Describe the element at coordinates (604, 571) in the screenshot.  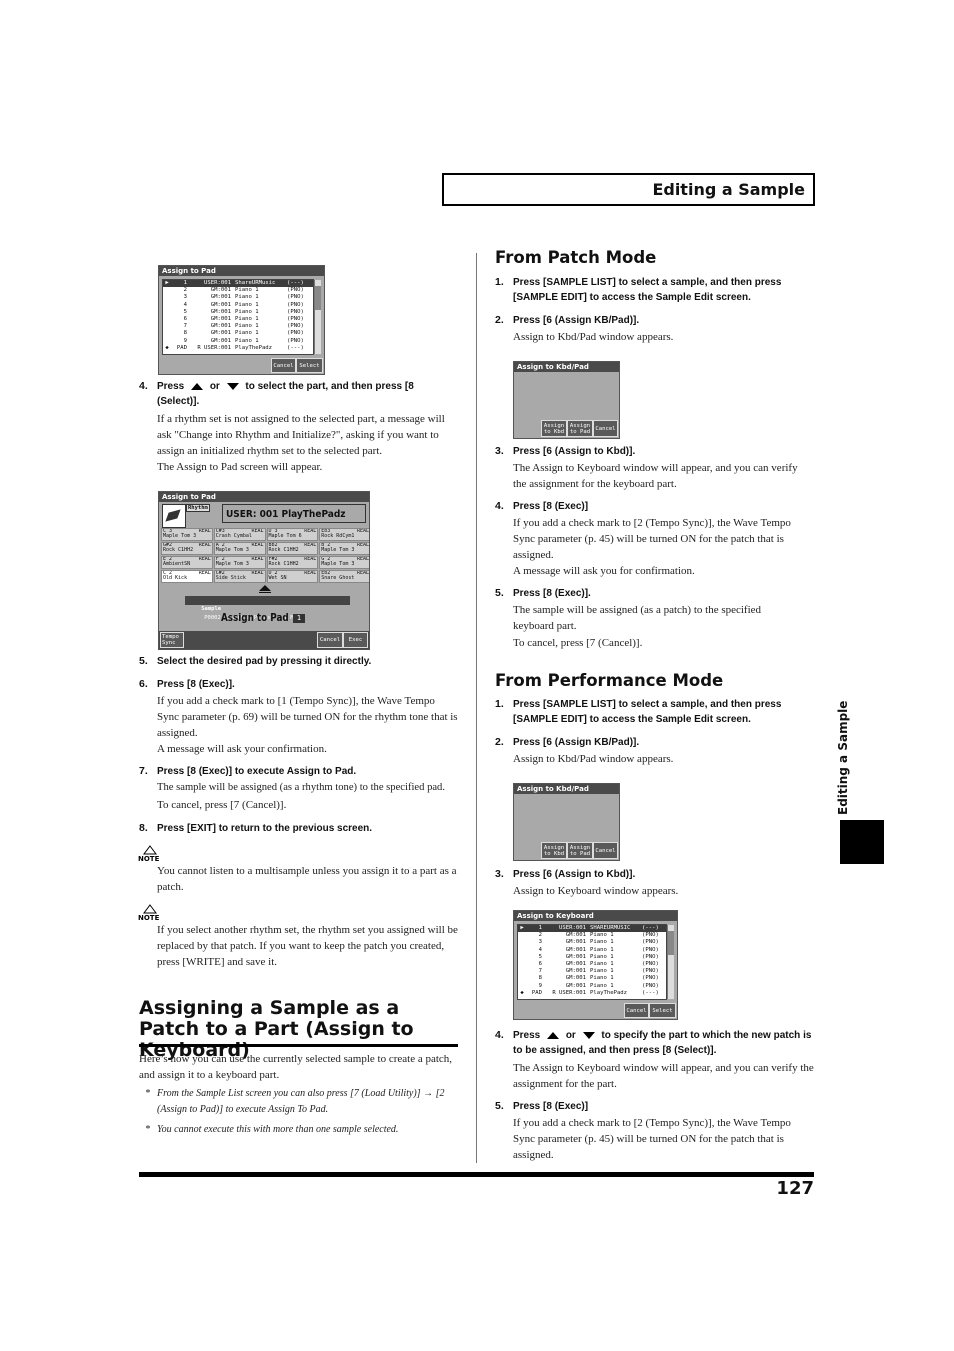
I see `patch-step-4-body-2: A message will ask you for confirmation.` at that location.